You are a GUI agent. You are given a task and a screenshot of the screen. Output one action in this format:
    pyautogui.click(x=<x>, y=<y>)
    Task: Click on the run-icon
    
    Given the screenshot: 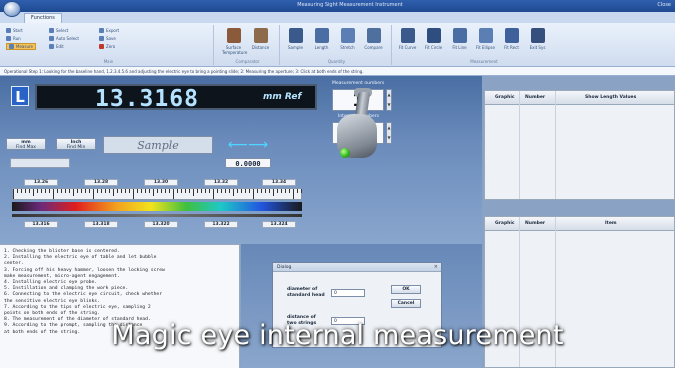 What is the action you would take?
    pyautogui.click(x=8, y=38)
    